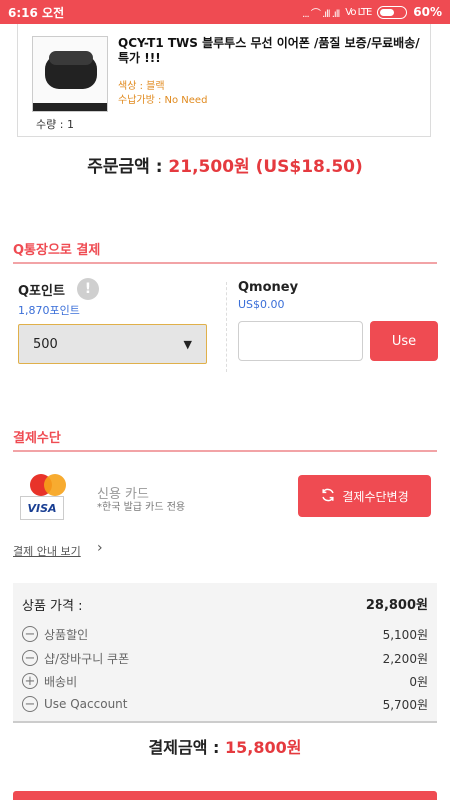 Image resolution: width=450 pixels, height=800 pixels. I want to click on qpoint-selected-value: 500, so click(45, 344).